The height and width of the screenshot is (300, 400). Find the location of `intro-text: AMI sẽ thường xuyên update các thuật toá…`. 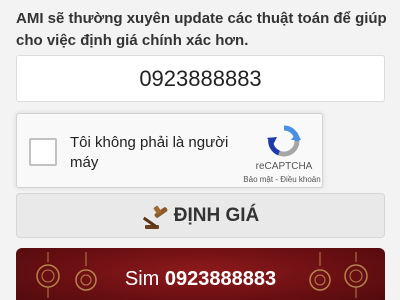

intro-text: AMI sẽ thường xuyên update các thuật toá… is located at coordinates (201, 29).